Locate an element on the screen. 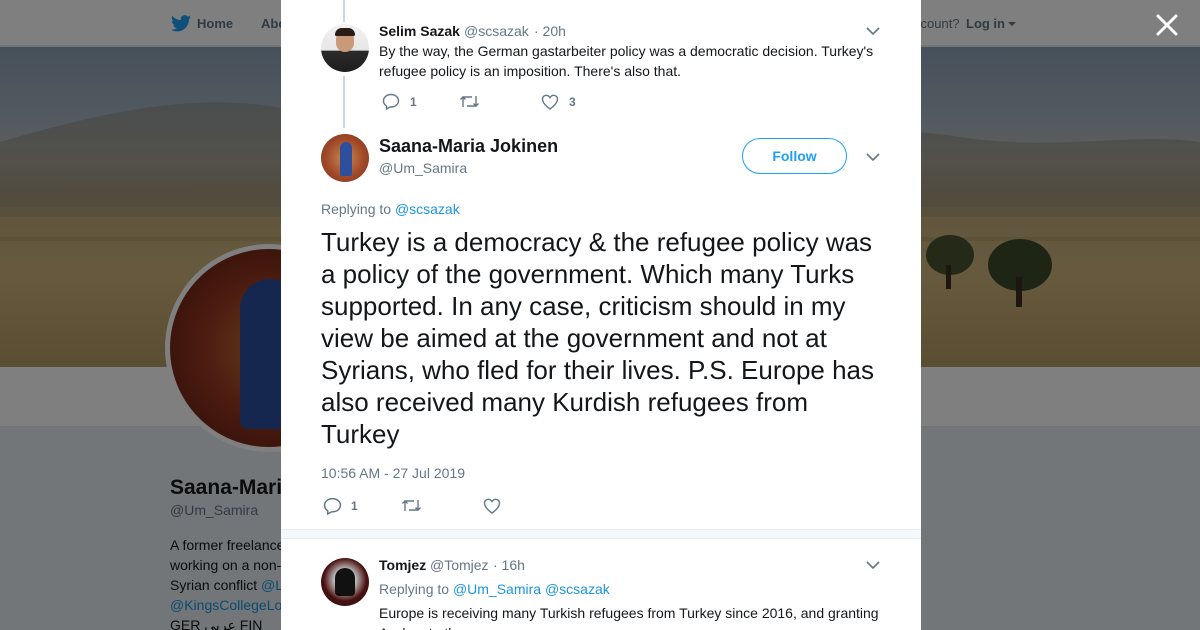 The width and height of the screenshot is (1200, 630). tweet-author-name: Selim Sazak is located at coordinates (419, 31).